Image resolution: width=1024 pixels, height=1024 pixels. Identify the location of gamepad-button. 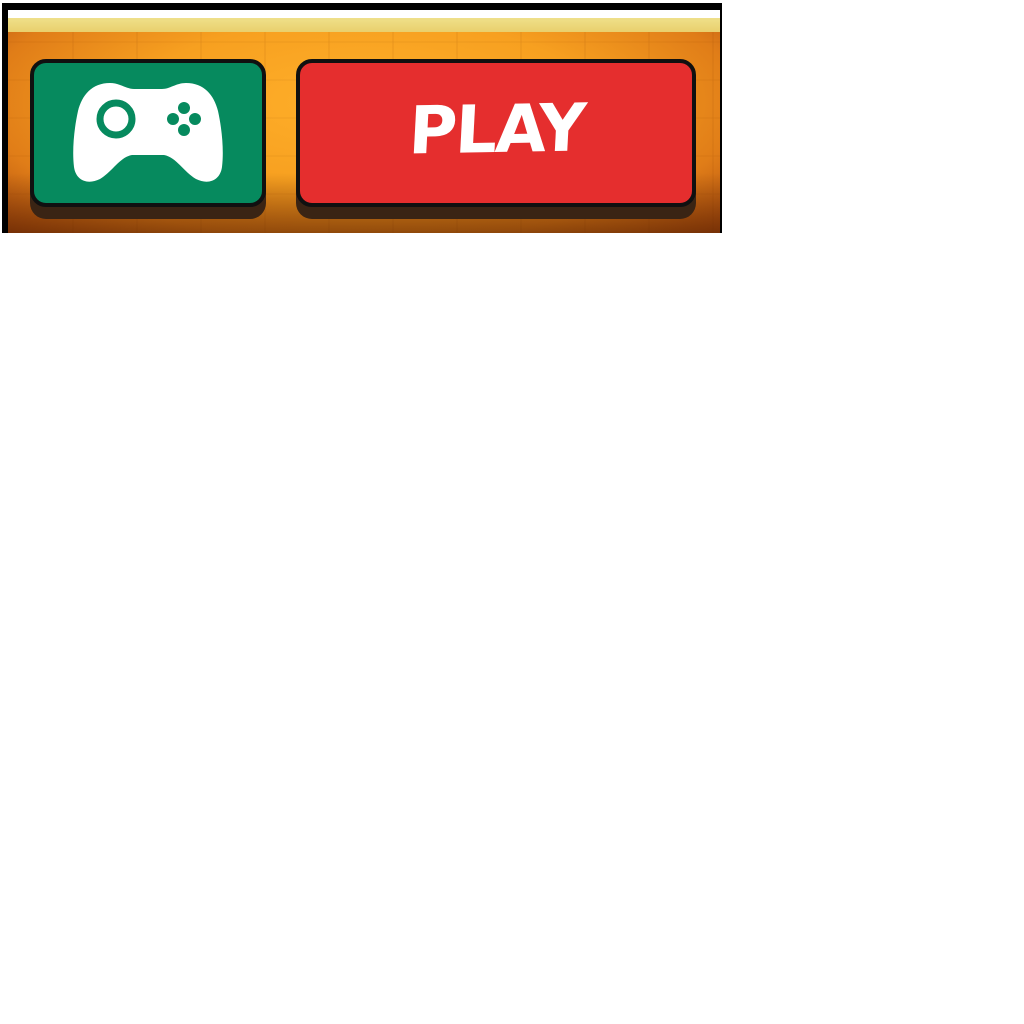
(148, 133).